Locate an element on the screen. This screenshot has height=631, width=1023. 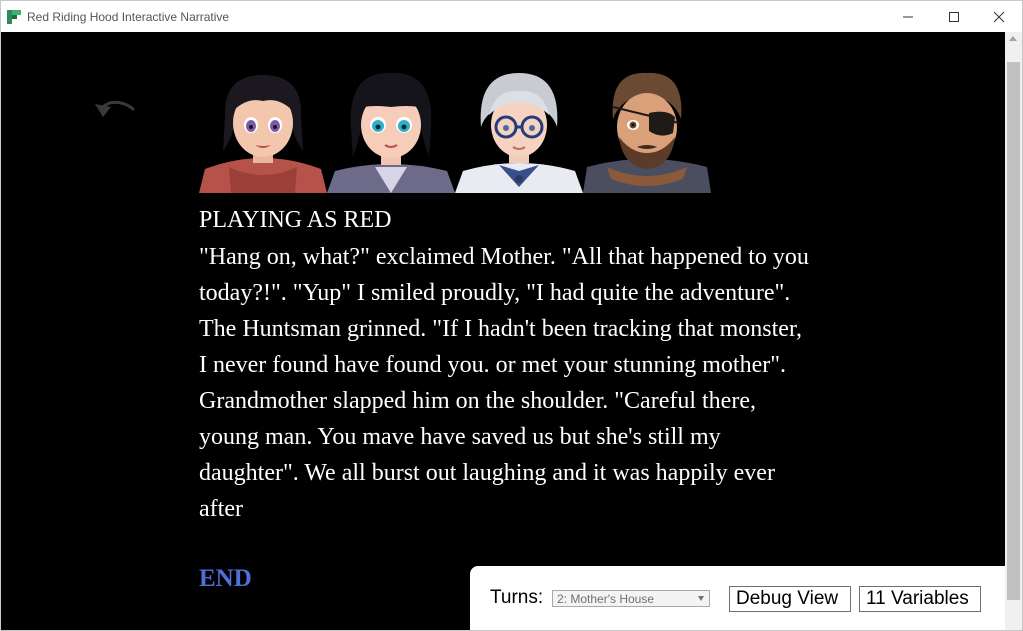
scroll-thumb is located at coordinates (1013, 331).